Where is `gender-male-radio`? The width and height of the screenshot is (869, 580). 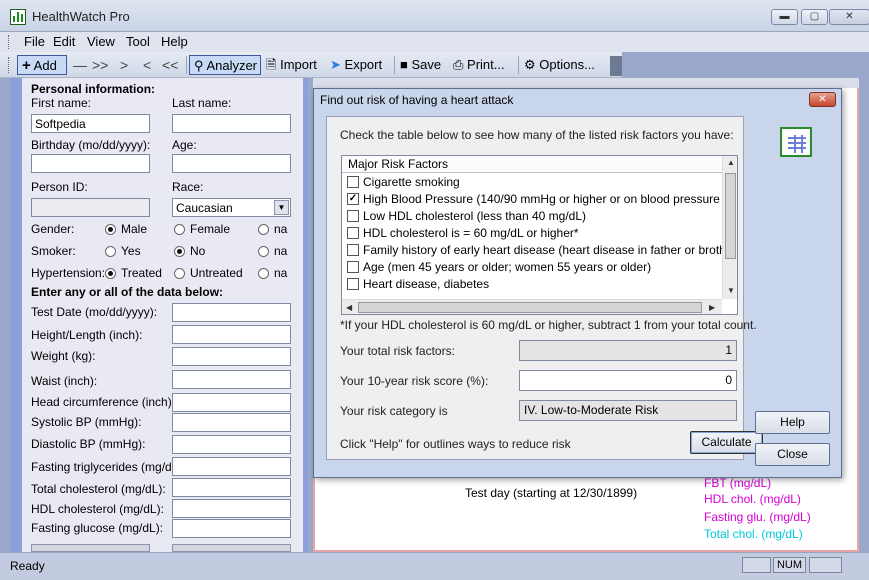
gender-male-radio is located at coordinates (110, 229).